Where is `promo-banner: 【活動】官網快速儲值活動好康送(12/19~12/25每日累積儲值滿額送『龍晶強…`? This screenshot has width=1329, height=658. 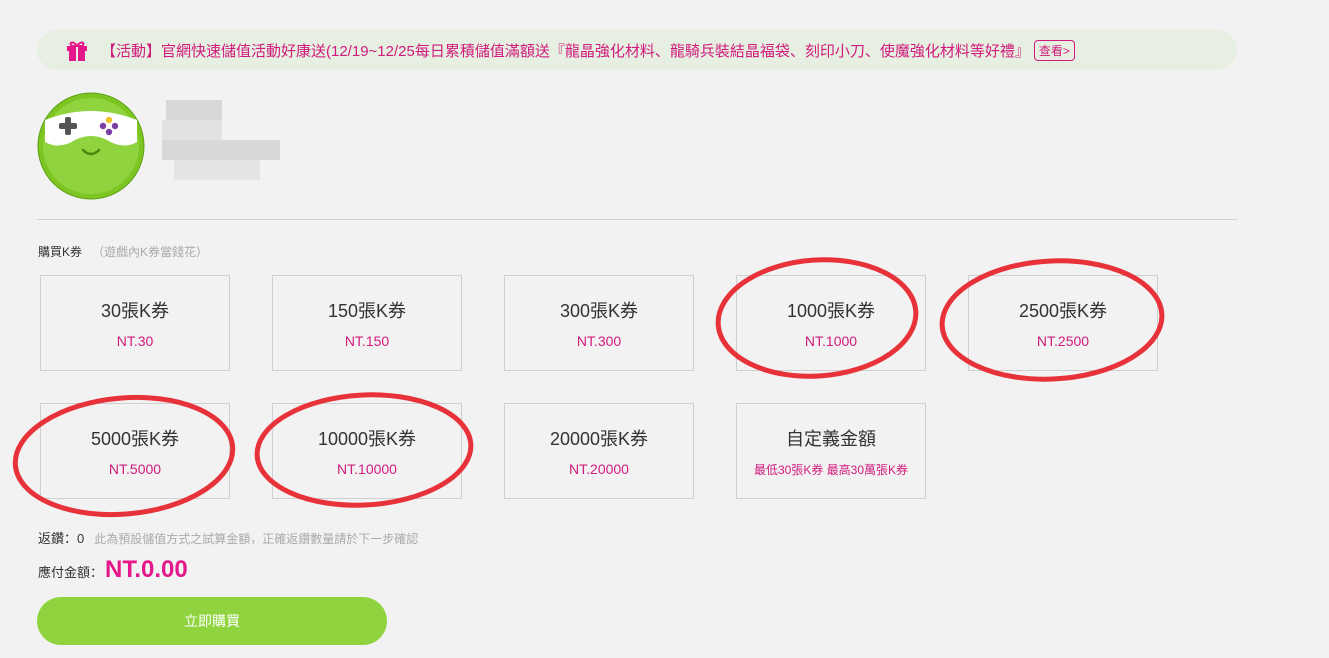 promo-banner: 【活動】官網快速儲值活動好康送(12/19~12/25每日累積儲值滿額送『龍晶強… is located at coordinates (637, 50).